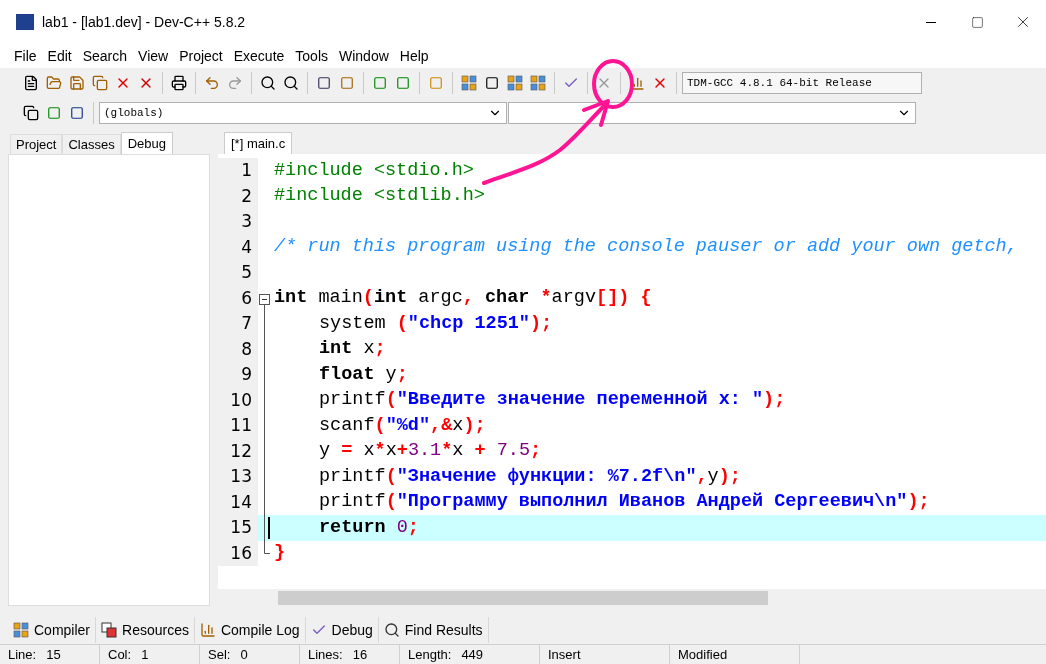 The height and width of the screenshot is (664, 1046). I want to click on code-line: printf("Программу выполнил Иванов Андрей Сергеевич\n");, so click(624, 502).